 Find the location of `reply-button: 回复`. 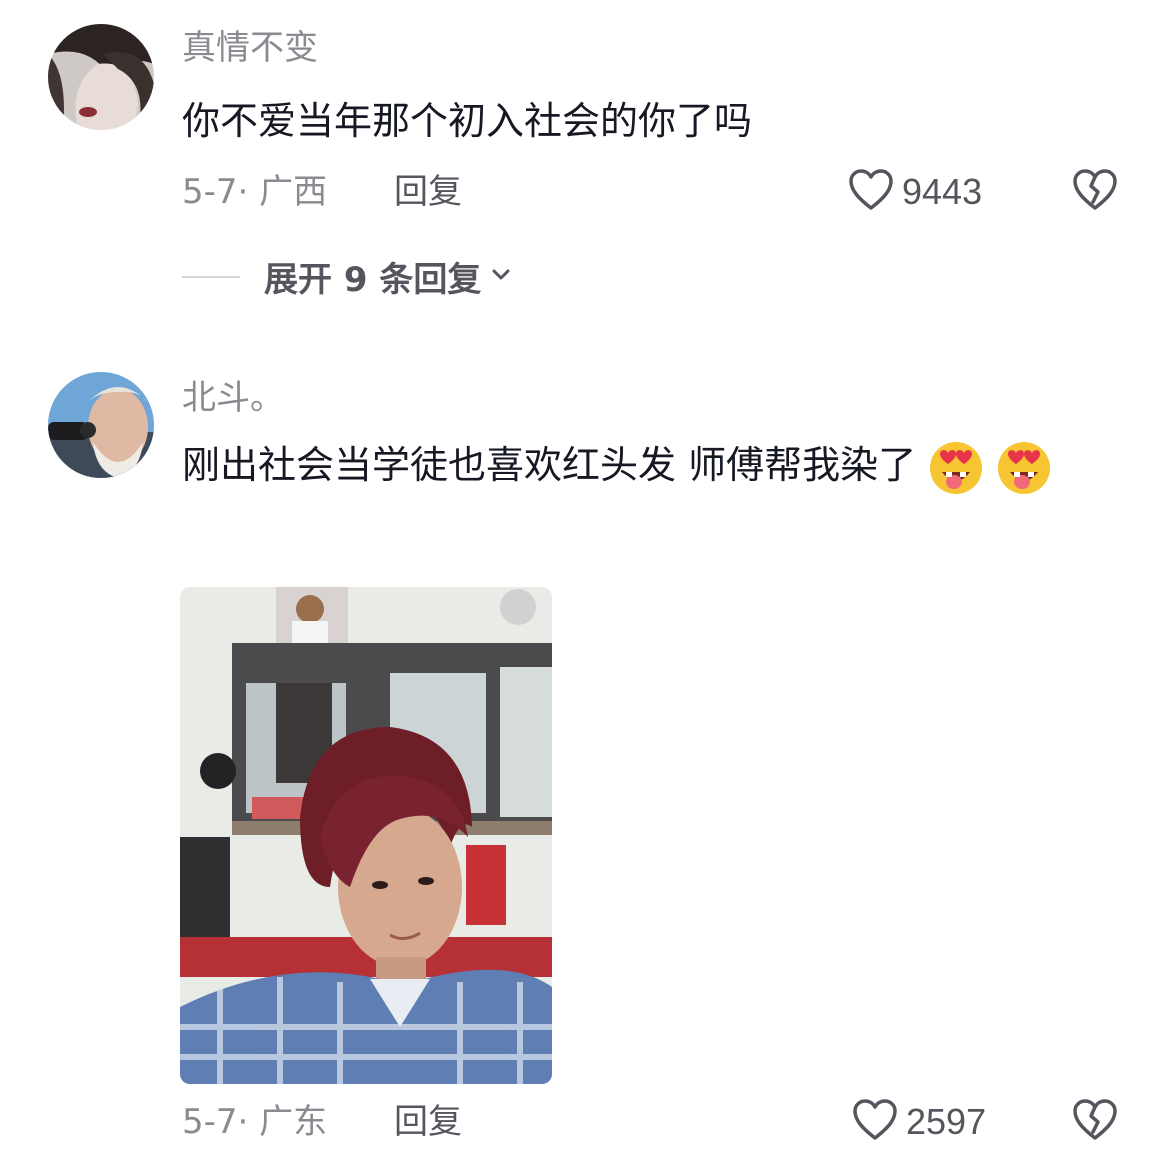

reply-button: 回复 is located at coordinates (428, 1122).